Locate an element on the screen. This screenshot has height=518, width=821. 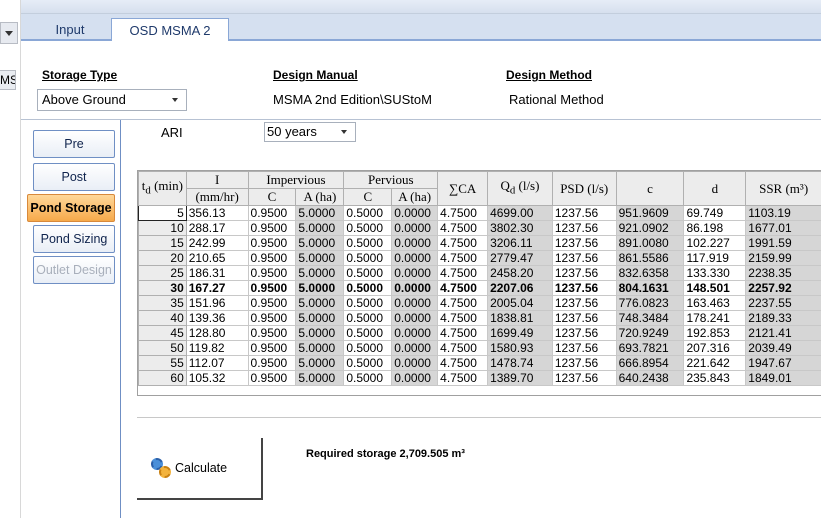
col-header-c-coef: c is located at coordinates (650, 188).